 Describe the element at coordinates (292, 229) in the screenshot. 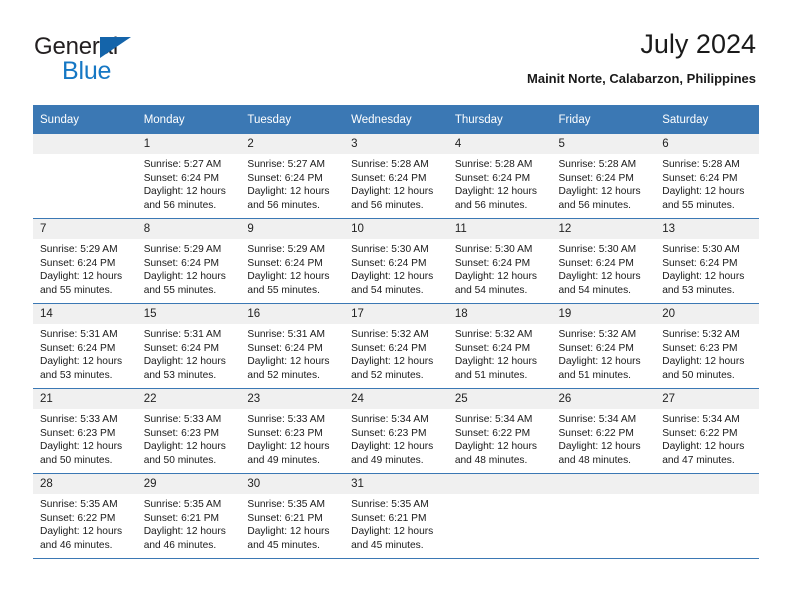

I see `day-number: 9` at that location.